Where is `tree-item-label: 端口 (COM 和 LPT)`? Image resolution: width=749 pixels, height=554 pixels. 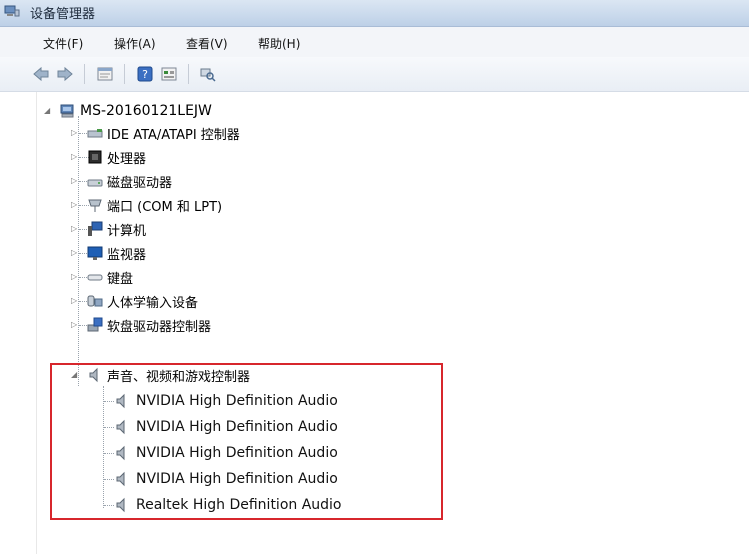
tree-item-label: 端口 (COM 和 LPT) is located at coordinates (165, 207).